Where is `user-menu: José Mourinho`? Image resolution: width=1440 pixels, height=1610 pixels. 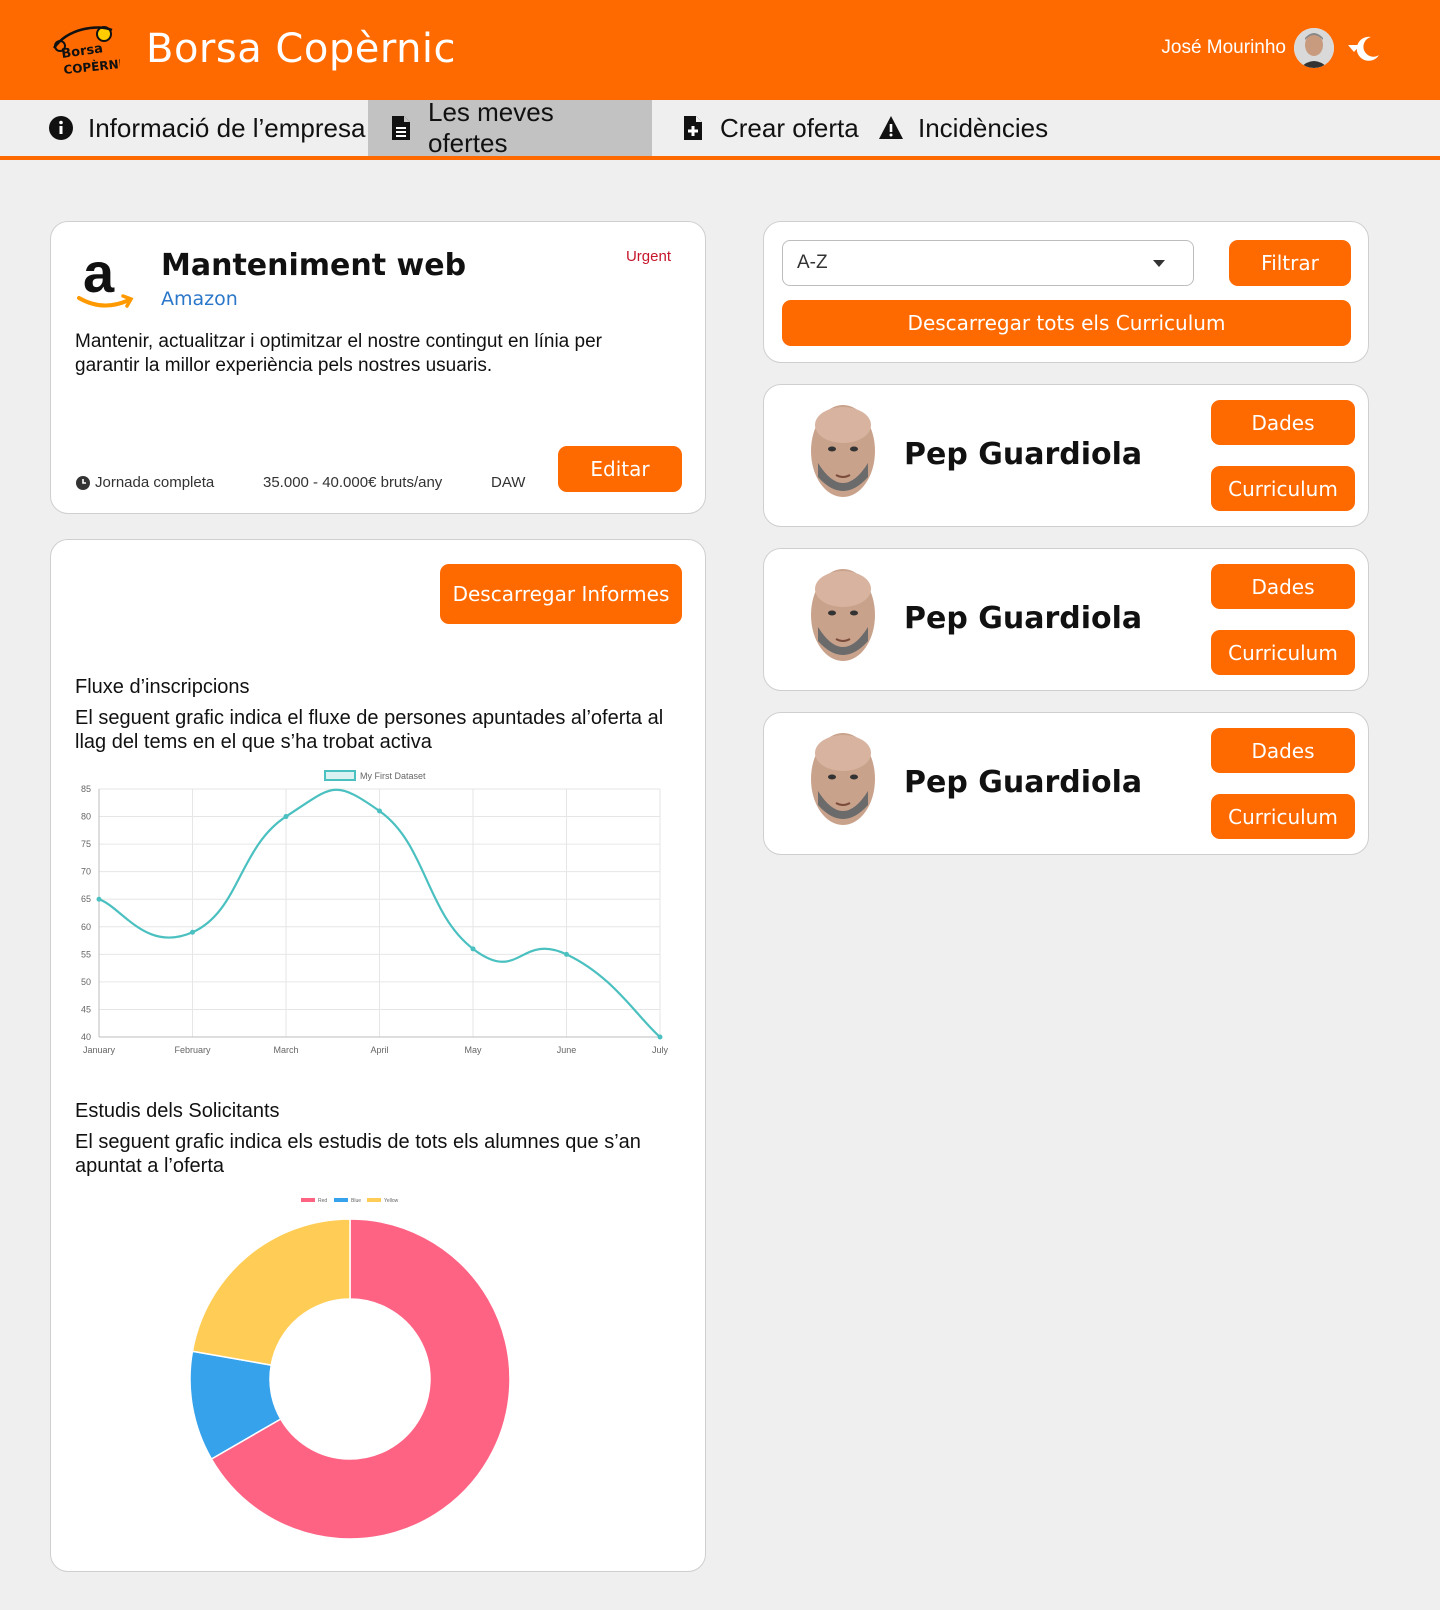
user-menu: José Mourinho is located at coordinates (1260, 48).